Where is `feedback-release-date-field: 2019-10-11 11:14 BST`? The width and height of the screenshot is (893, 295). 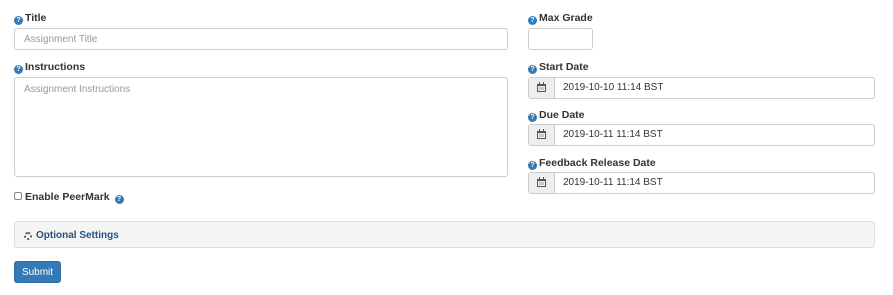 feedback-release-date-field: 2019-10-11 11:14 BST is located at coordinates (701, 183).